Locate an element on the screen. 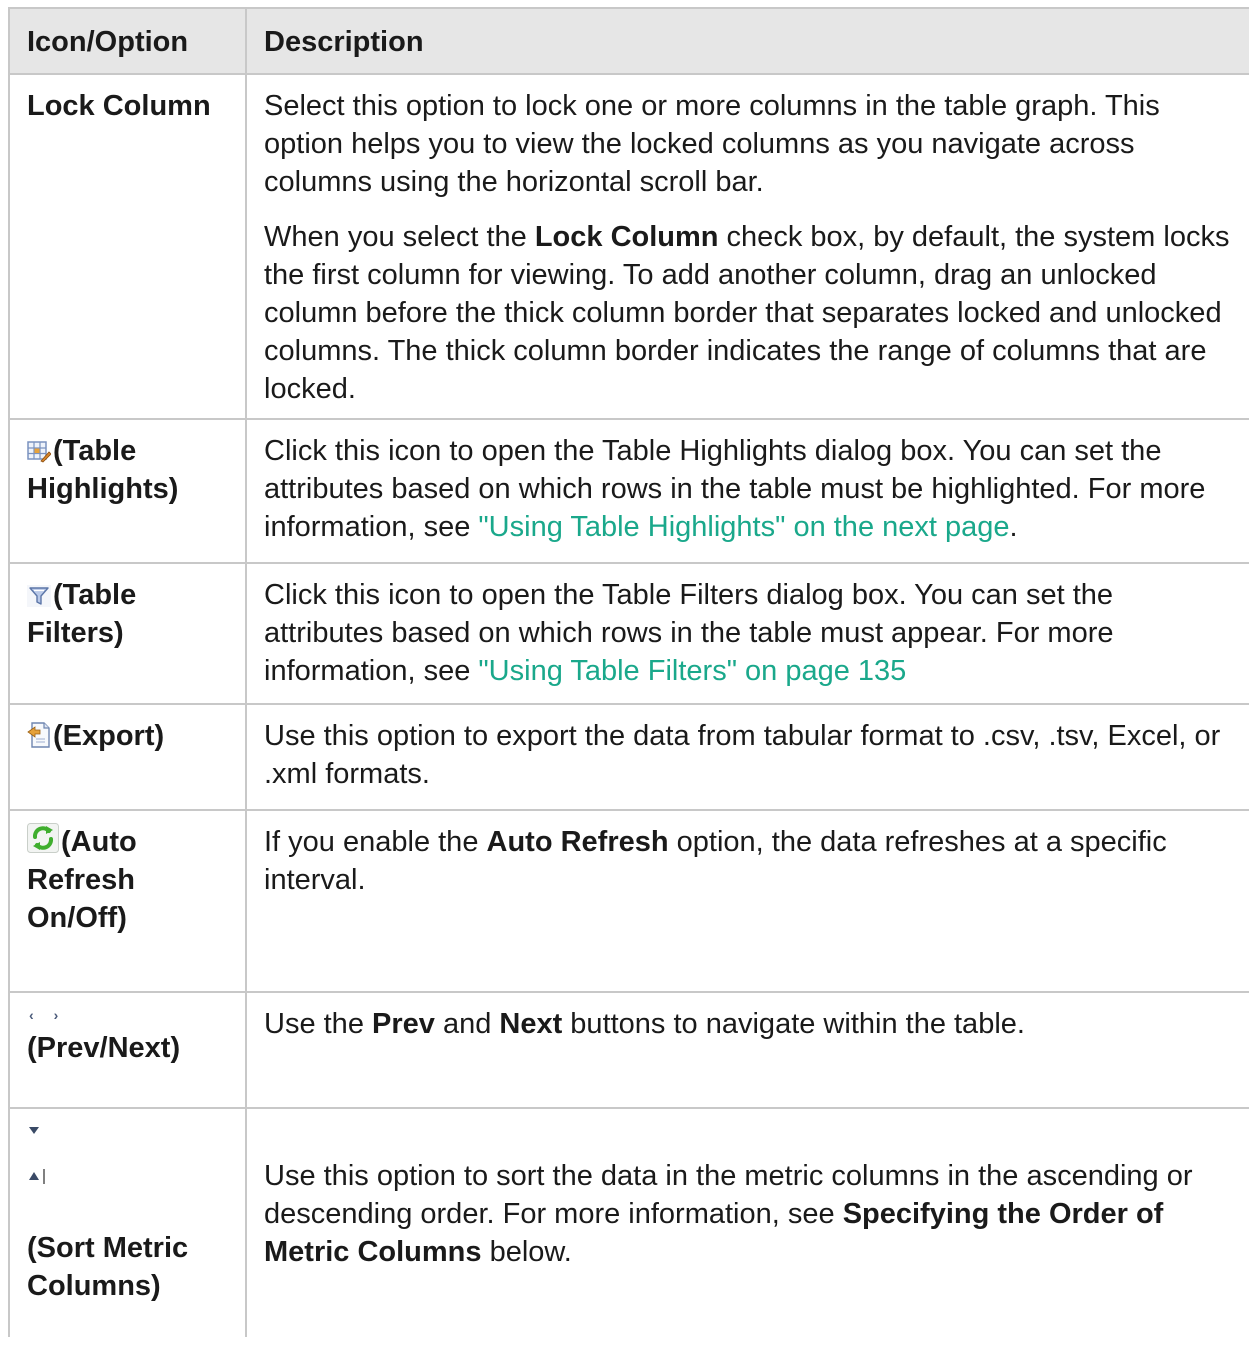 This screenshot has height=1347, width=1249. bold-term: Lock Column is located at coordinates (626, 237).